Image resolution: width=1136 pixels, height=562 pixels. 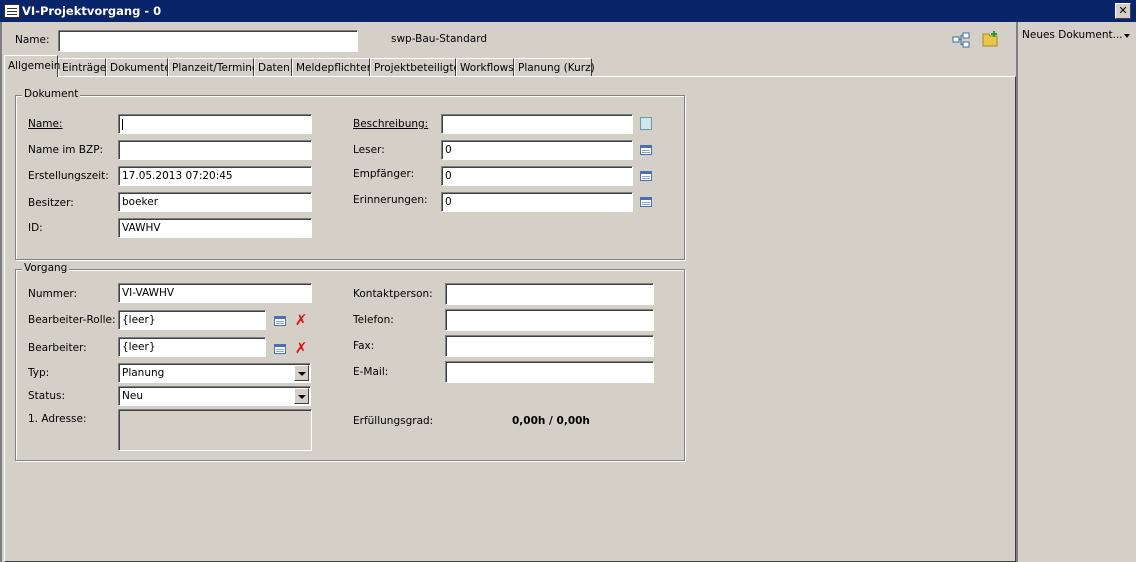 What do you see at coordinates (1123, 11) in the screenshot?
I see `close-button: ✕` at bounding box center [1123, 11].